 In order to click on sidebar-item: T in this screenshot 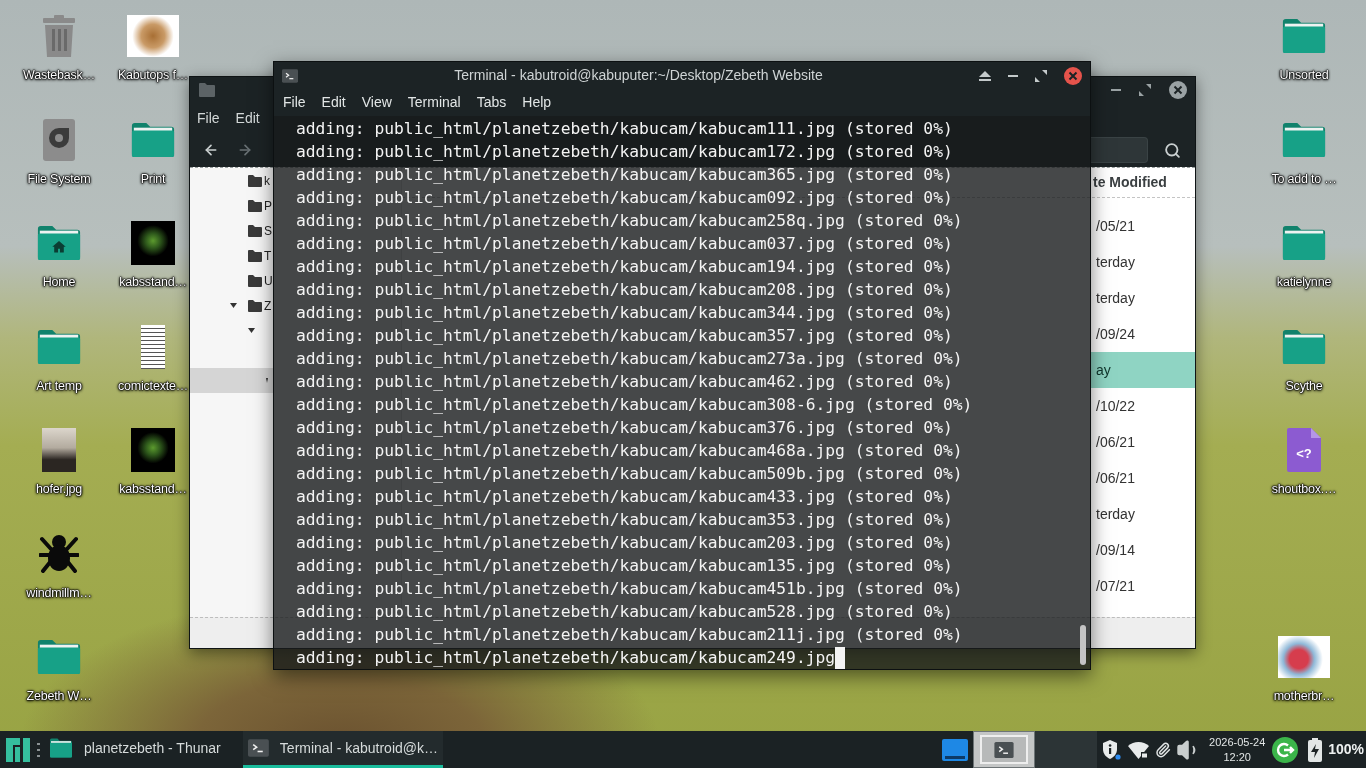, I will do `click(231, 255)`.